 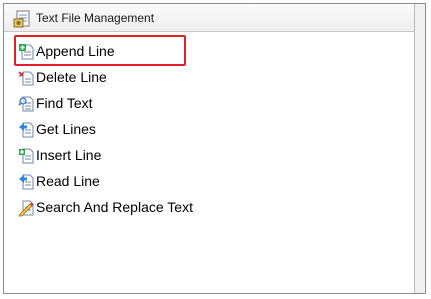 What do you see at coordinates (209, 18) in the screenshot?
I see `panel-header: Text File Management` at bounding box center [209, 18].